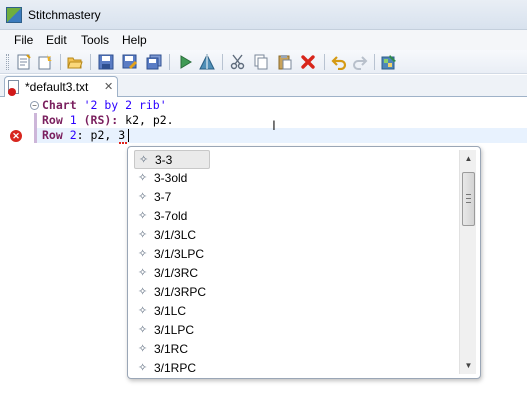 Image resolution: width=527 pixels, height=403 pixels. What do you see at coordinates (175, 235) in the screenshot?
I see `autocomplete-item-label: 3/1/3LC` at bounding box center [175, 235].